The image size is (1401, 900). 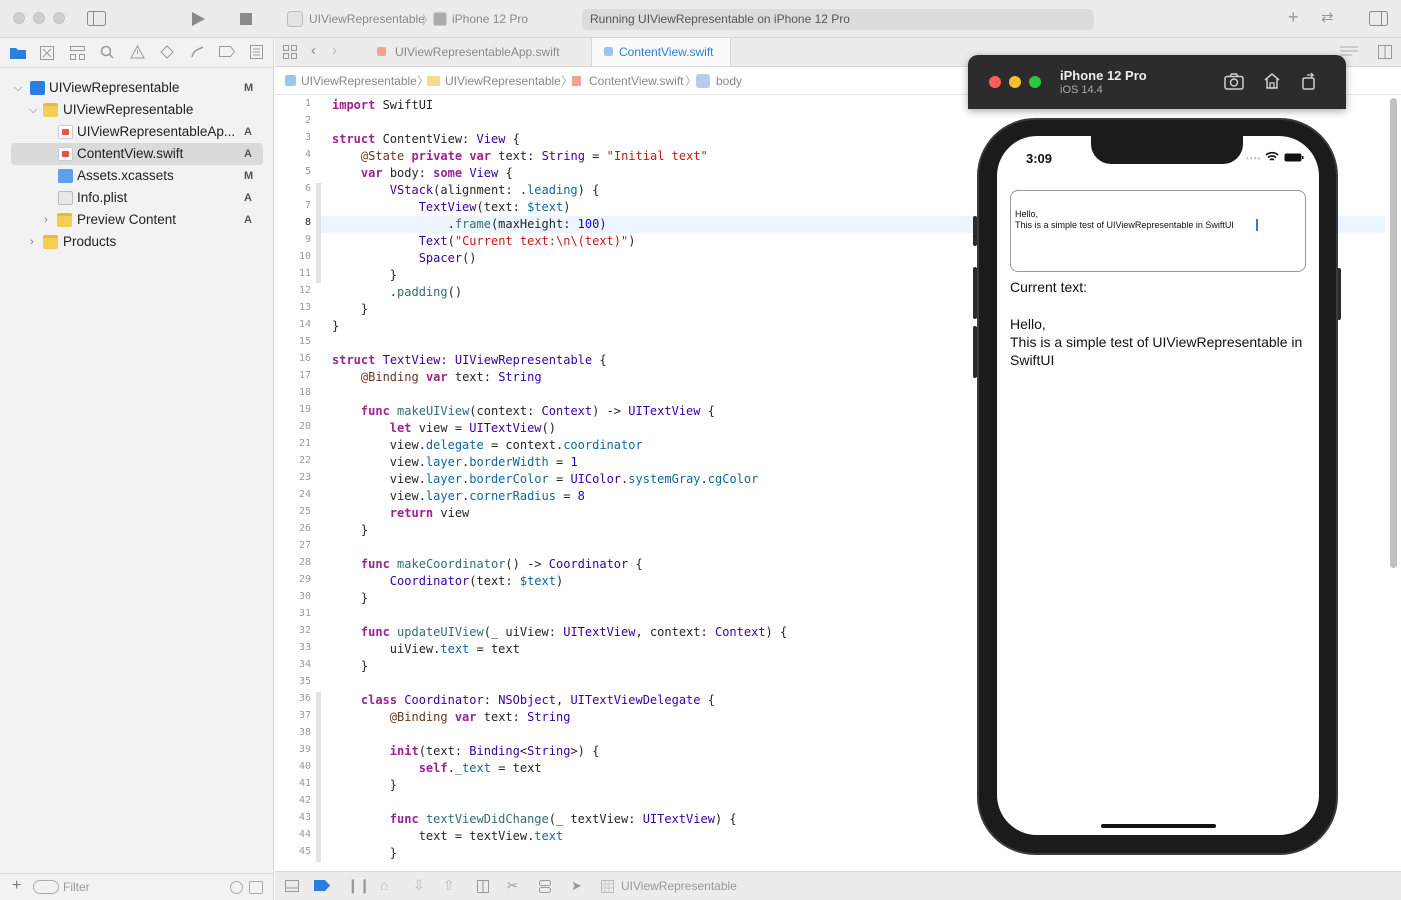 I want to click on issue-navigator-icon, so click(x=137, y=52).